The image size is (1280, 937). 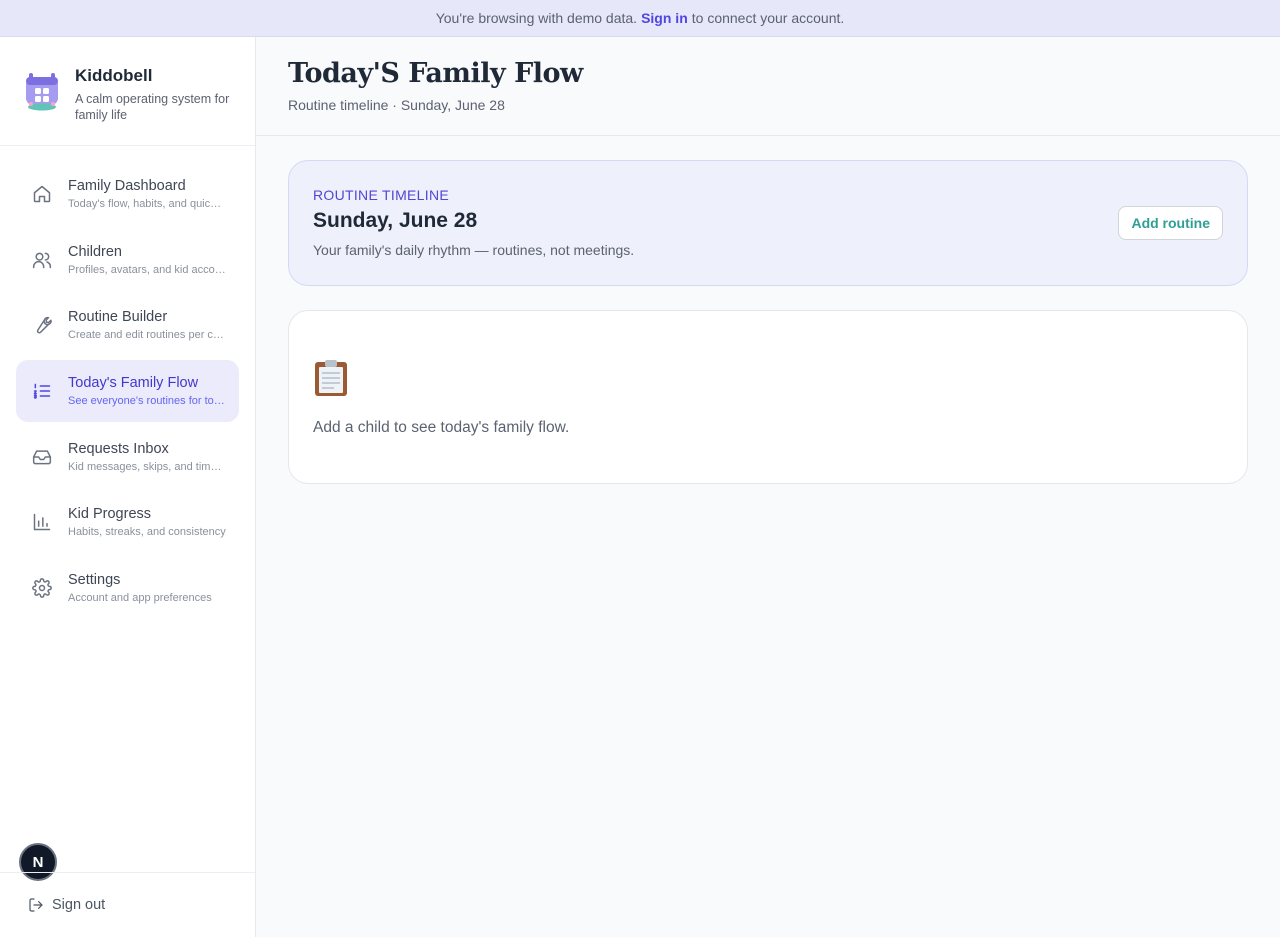 What do you see at coordinates (44, 325) in the screenshot?
I see `wrench-icon` at bounding box center [44, 325].